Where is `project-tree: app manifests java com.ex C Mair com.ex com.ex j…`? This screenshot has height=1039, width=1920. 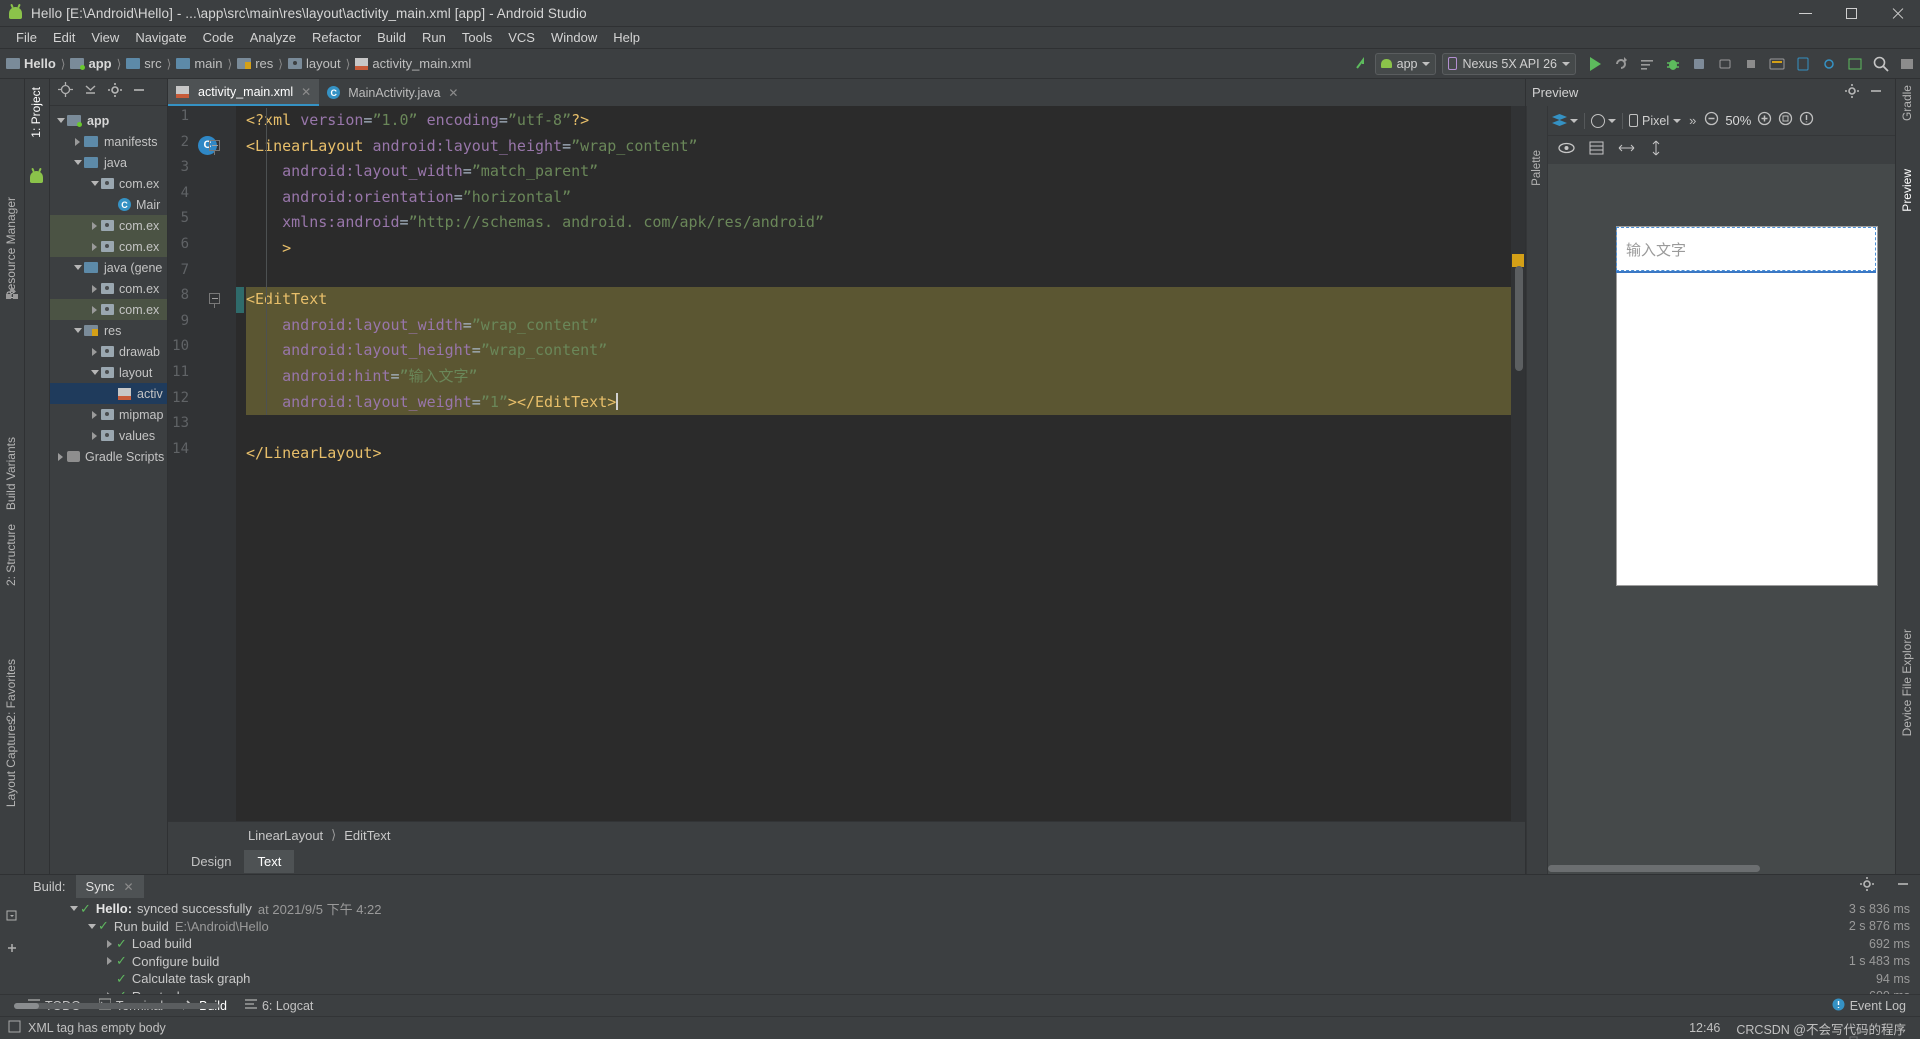 project-tree: app manifests java com.ex C Mair com.ex com.ex j… is located at coordinates (108, 490).